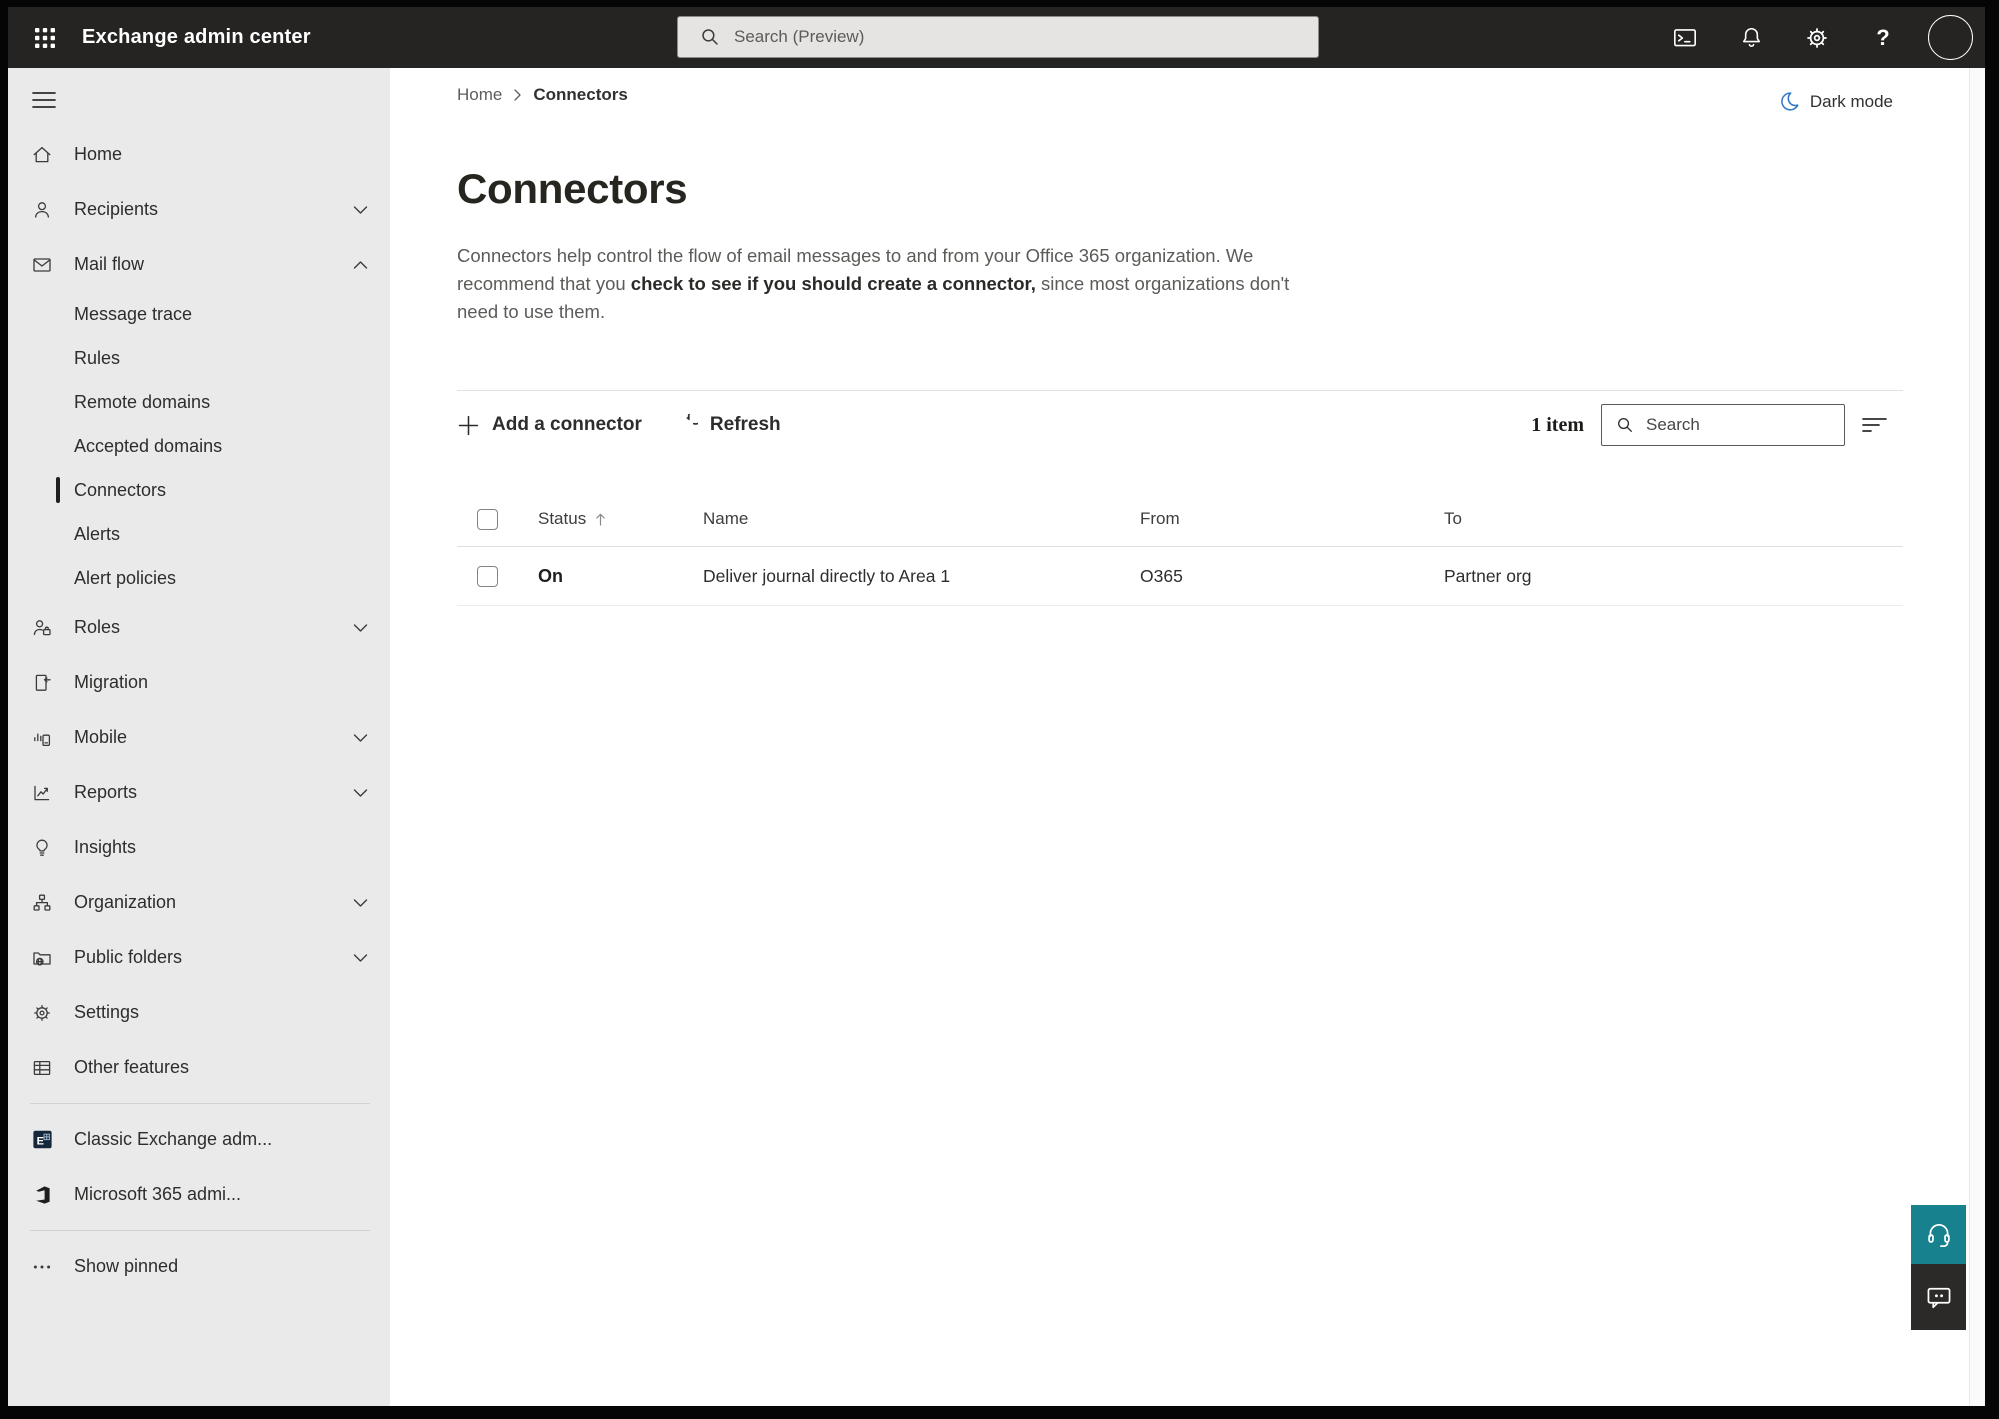 This screenshot has width=1999, height=1419. What do you see at coordinates (133, 313) in the screenshot?
I see `sidebar-item-label: Message trace` at bounding box center [133, 313].